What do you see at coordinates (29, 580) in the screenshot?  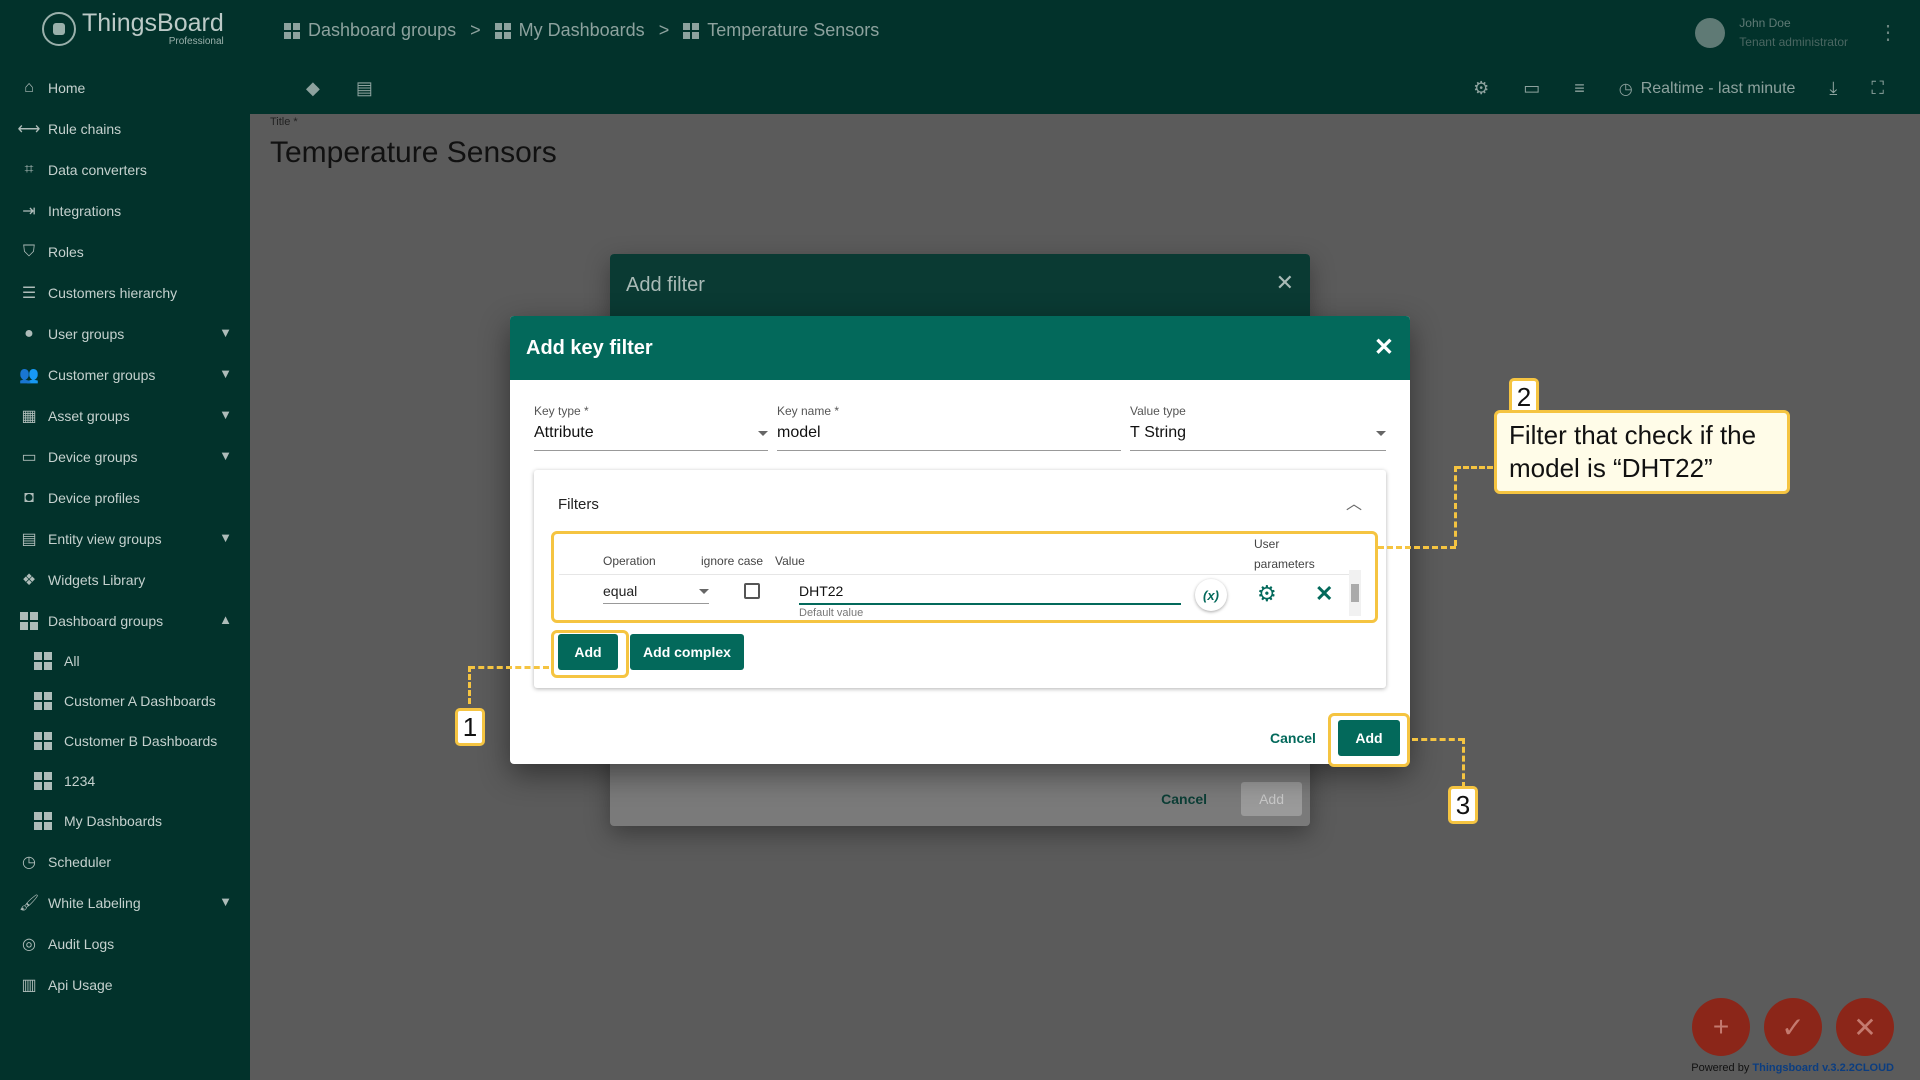 I see `widgets-icon: ❖` at bounding box center [29, 580].